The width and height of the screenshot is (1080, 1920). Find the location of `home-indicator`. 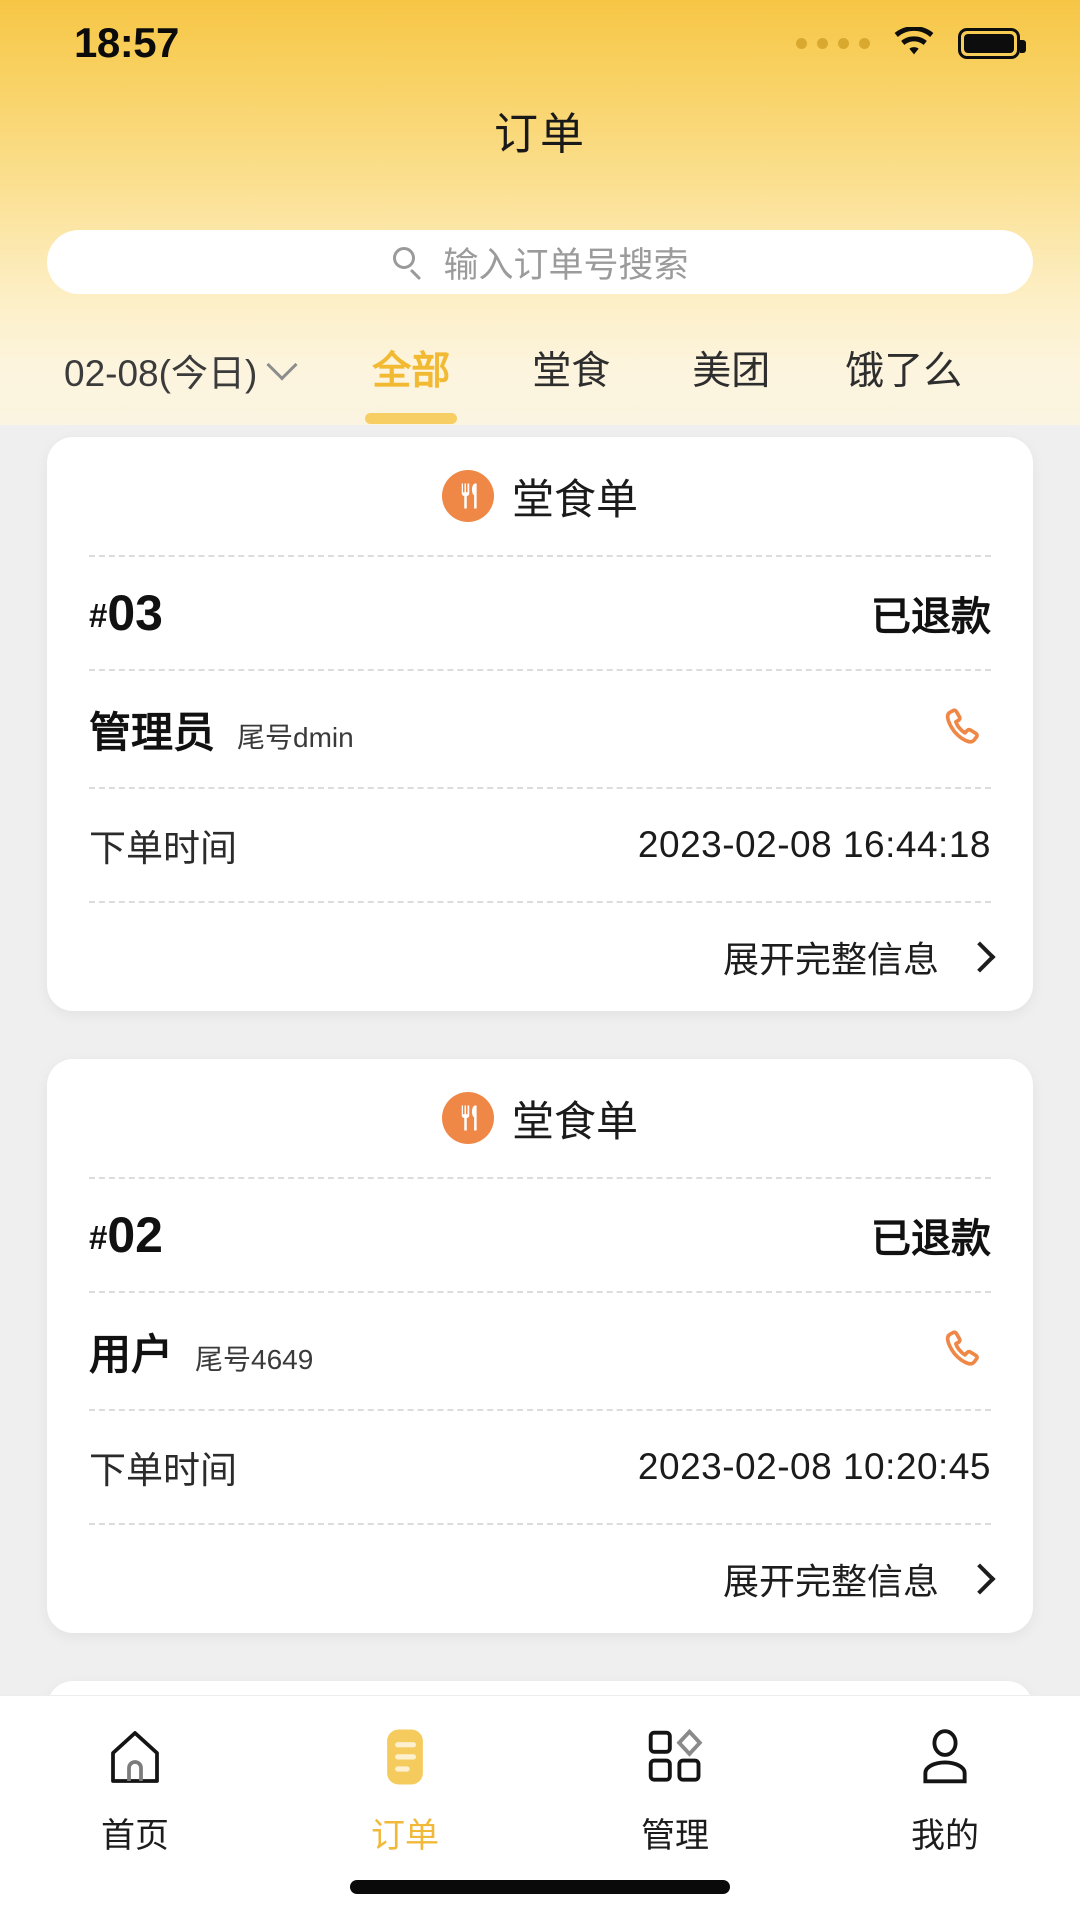

home-indicator is located at coordinates (540, 1887).